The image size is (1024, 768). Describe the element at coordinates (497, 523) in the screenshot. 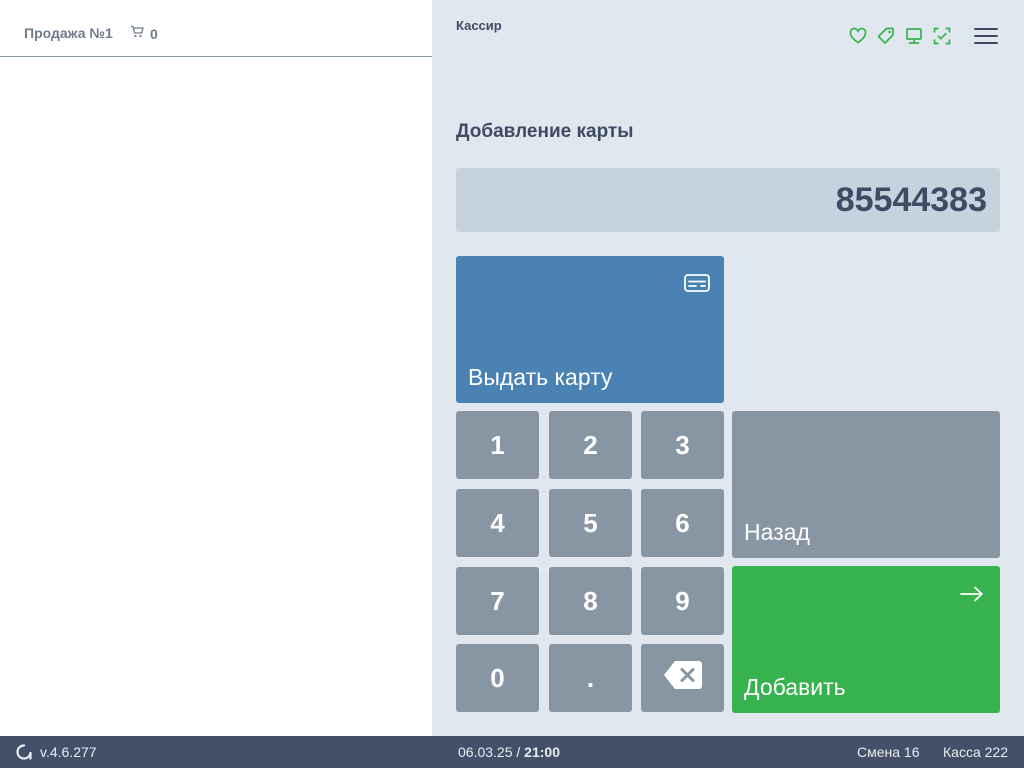

I see `key-4: 4` at that location.